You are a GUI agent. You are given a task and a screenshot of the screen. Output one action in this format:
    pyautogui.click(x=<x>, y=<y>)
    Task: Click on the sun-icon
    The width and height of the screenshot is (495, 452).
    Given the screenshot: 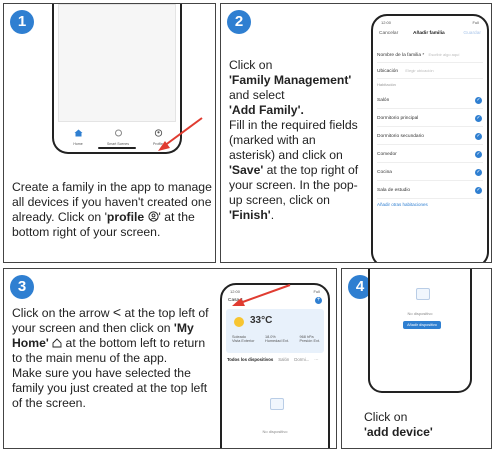 What is the action you would take?
    pyautogui.click(x=239, y=322)
    